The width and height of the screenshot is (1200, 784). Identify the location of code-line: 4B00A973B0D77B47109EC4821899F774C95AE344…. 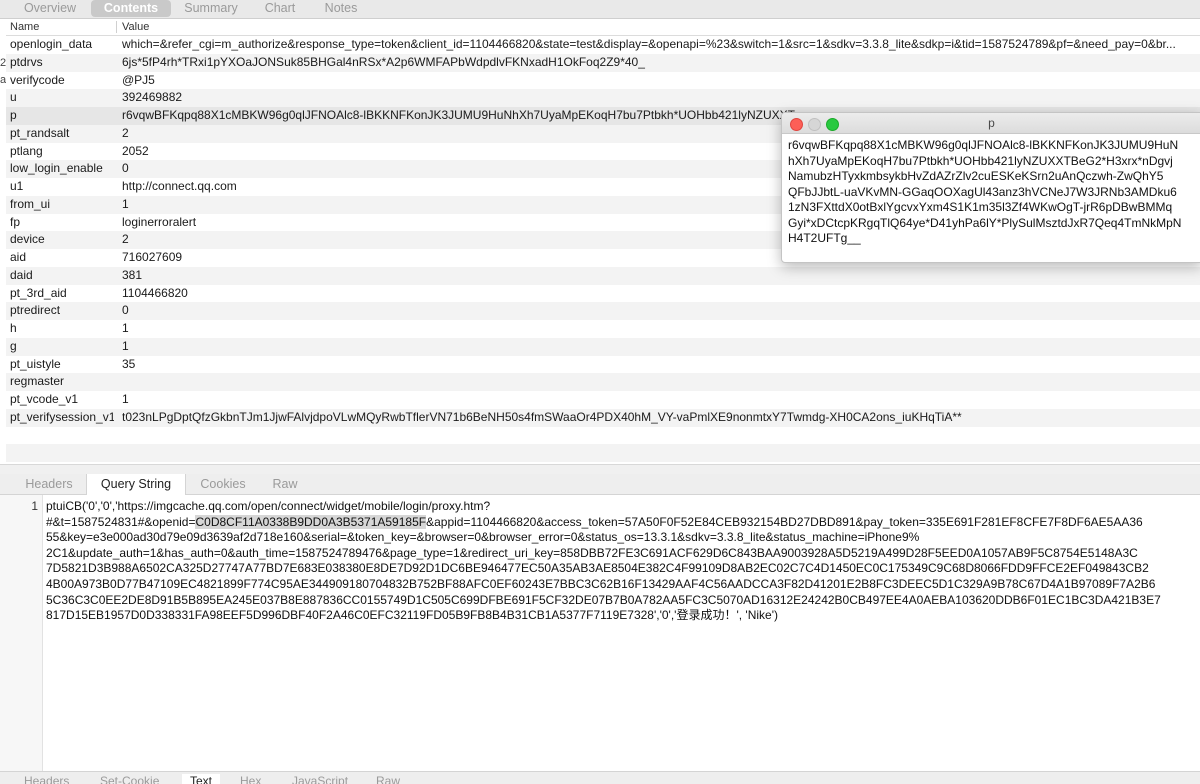
(601, 583).